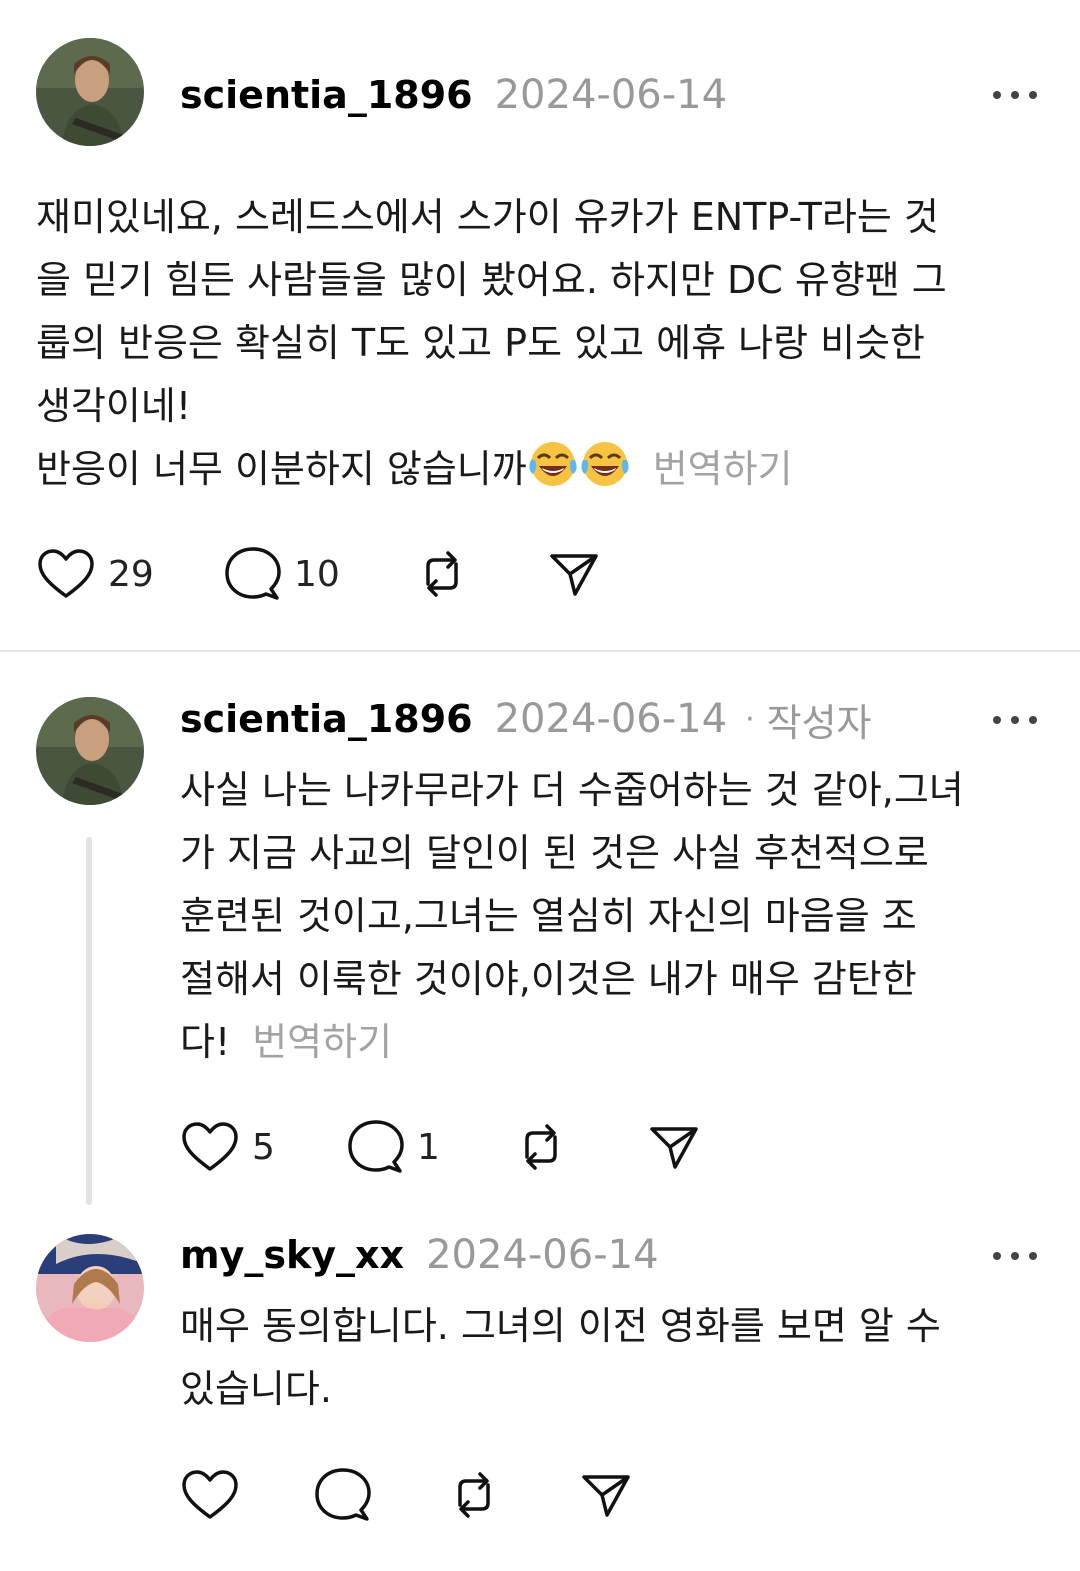 This screenshot has width=1080, height=1571. Describe the element at coordinates (548, 916) in the screenshot. I see `reply-text-line: 훈련된 것이고,그녀는 열심히 자신의 마음을 조` at that location.